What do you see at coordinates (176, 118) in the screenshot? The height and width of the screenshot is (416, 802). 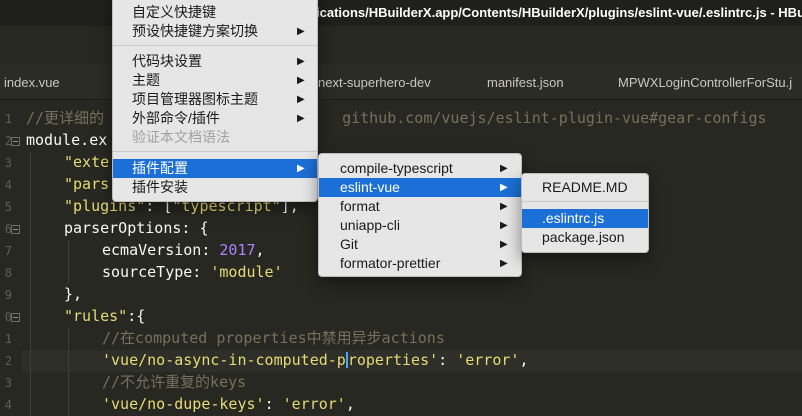 I see `menu-item-label: 外部命令/插件` at bounding box center [176, 118].